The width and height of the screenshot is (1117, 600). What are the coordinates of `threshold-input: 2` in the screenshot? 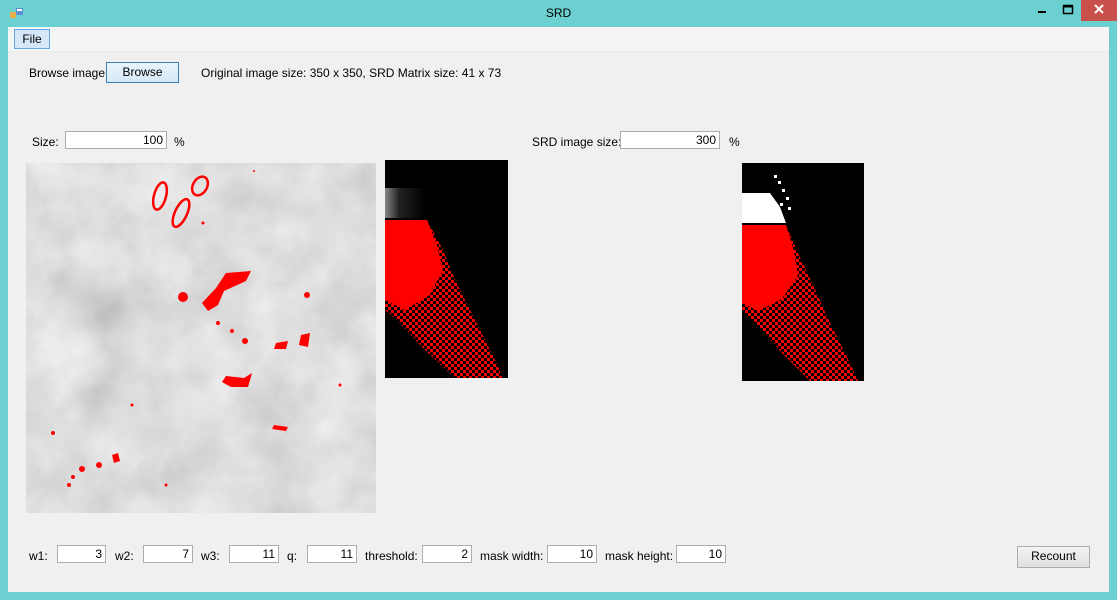 It's located at (447, 554).